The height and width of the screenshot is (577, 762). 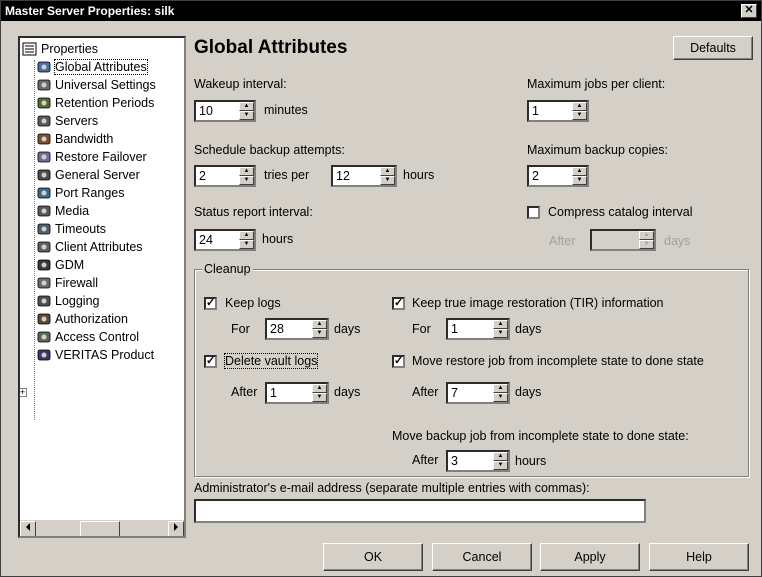 I want to click on scroll-thumb, so click(x=100, y=528).